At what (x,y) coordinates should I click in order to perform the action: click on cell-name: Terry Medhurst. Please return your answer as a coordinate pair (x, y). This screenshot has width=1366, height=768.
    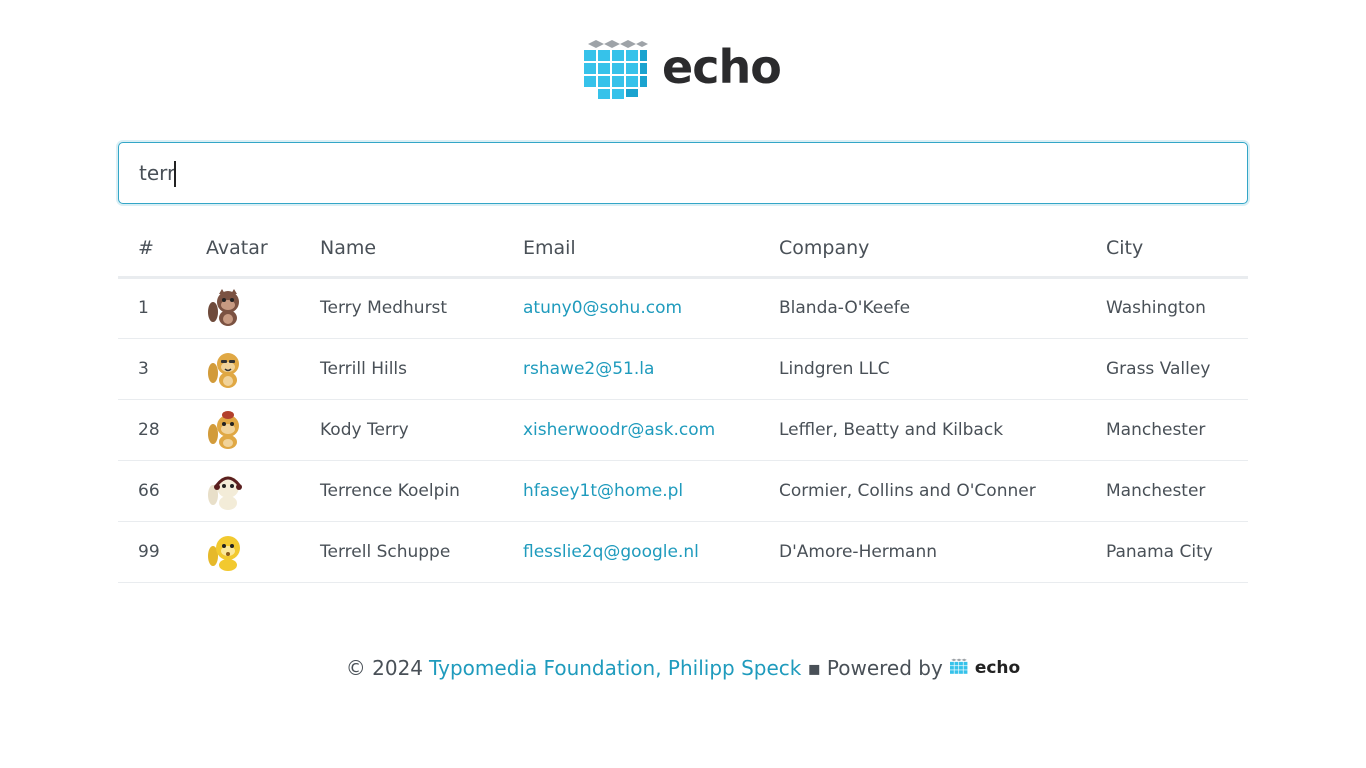
    Looking at the image, I should click on (401, 308).